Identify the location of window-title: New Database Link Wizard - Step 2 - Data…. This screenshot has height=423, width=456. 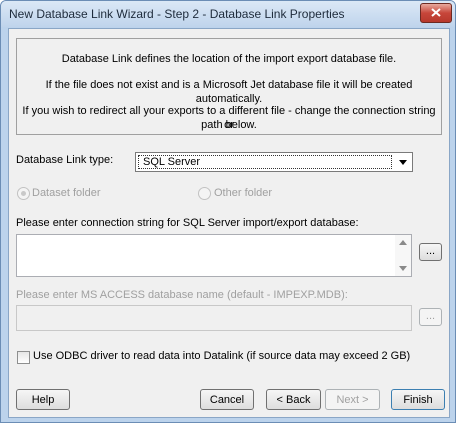
(177, 14).